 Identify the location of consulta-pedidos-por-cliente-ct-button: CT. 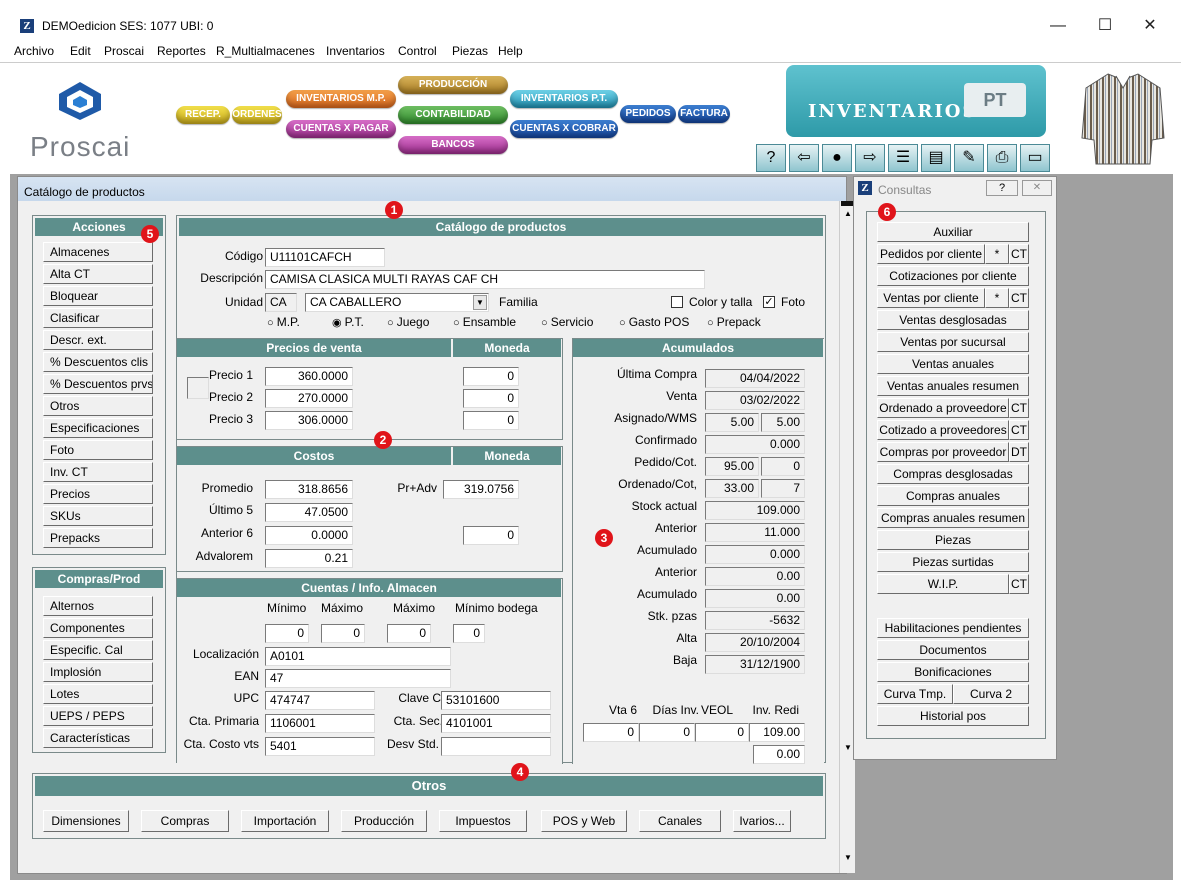
(1019, 254).